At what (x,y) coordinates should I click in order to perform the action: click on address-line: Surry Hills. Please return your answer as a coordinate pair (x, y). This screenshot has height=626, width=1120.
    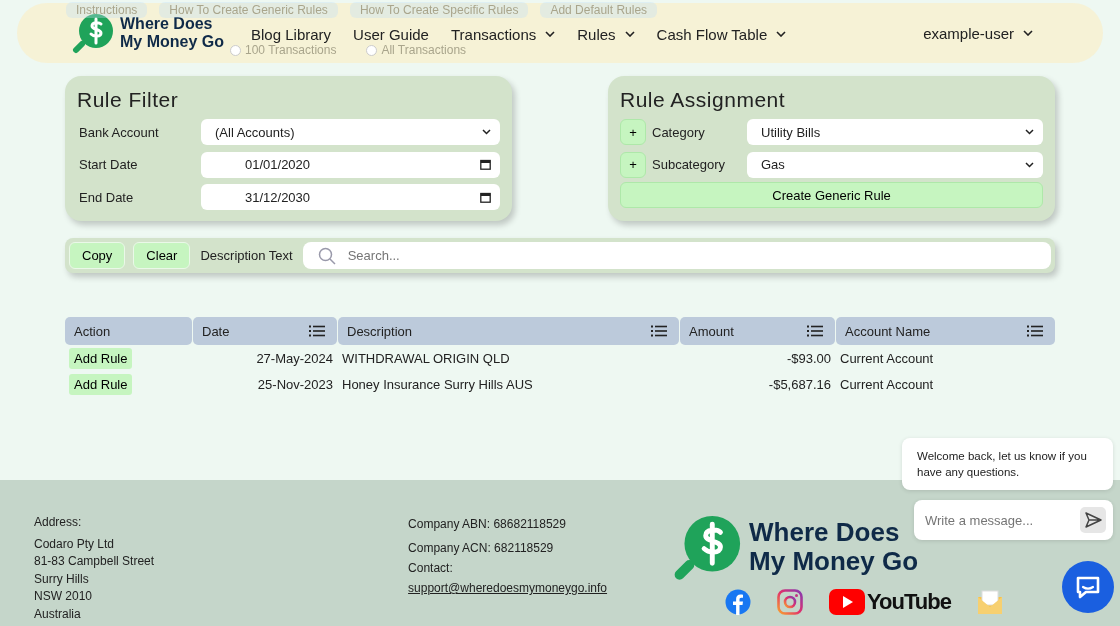
    Looking at the image, I should click on (62, 579).